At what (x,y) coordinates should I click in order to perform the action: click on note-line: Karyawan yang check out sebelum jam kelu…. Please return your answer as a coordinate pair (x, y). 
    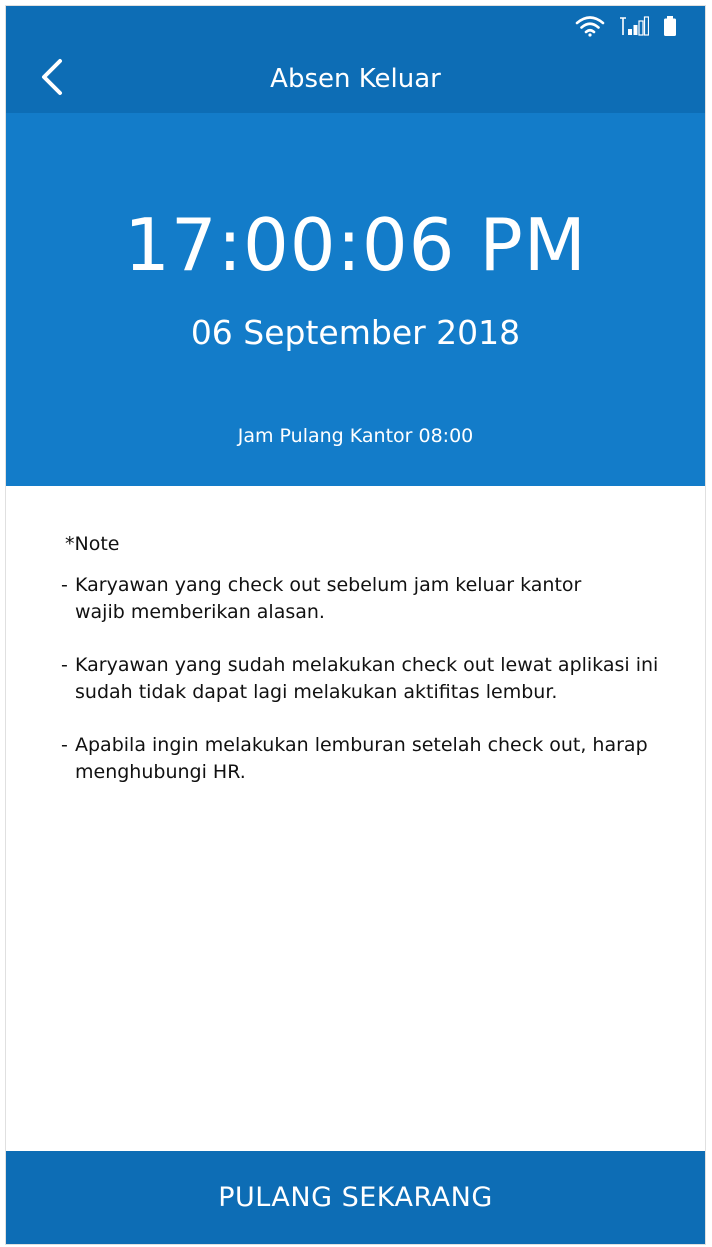
    Looking at the image, I should click on (328, 585).